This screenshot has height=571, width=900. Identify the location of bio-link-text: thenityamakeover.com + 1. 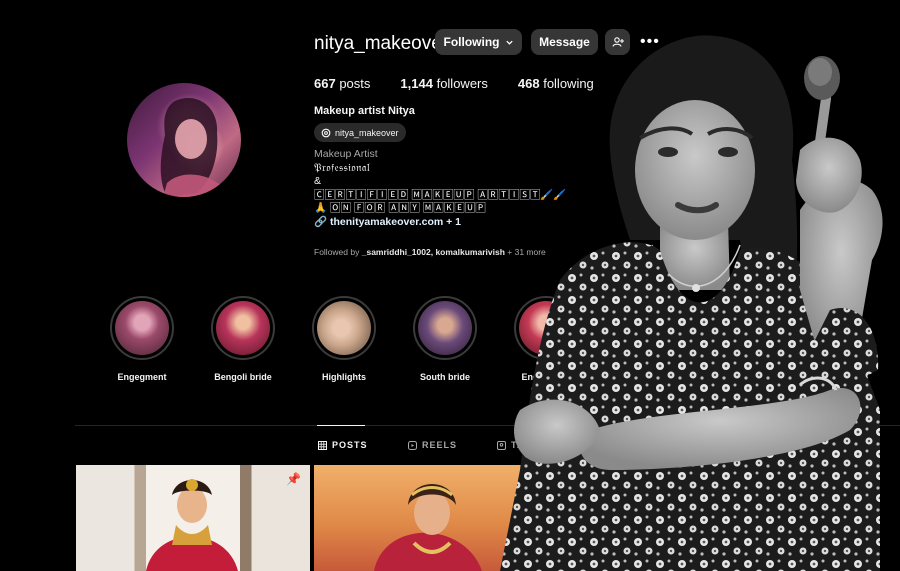
(395, 222).